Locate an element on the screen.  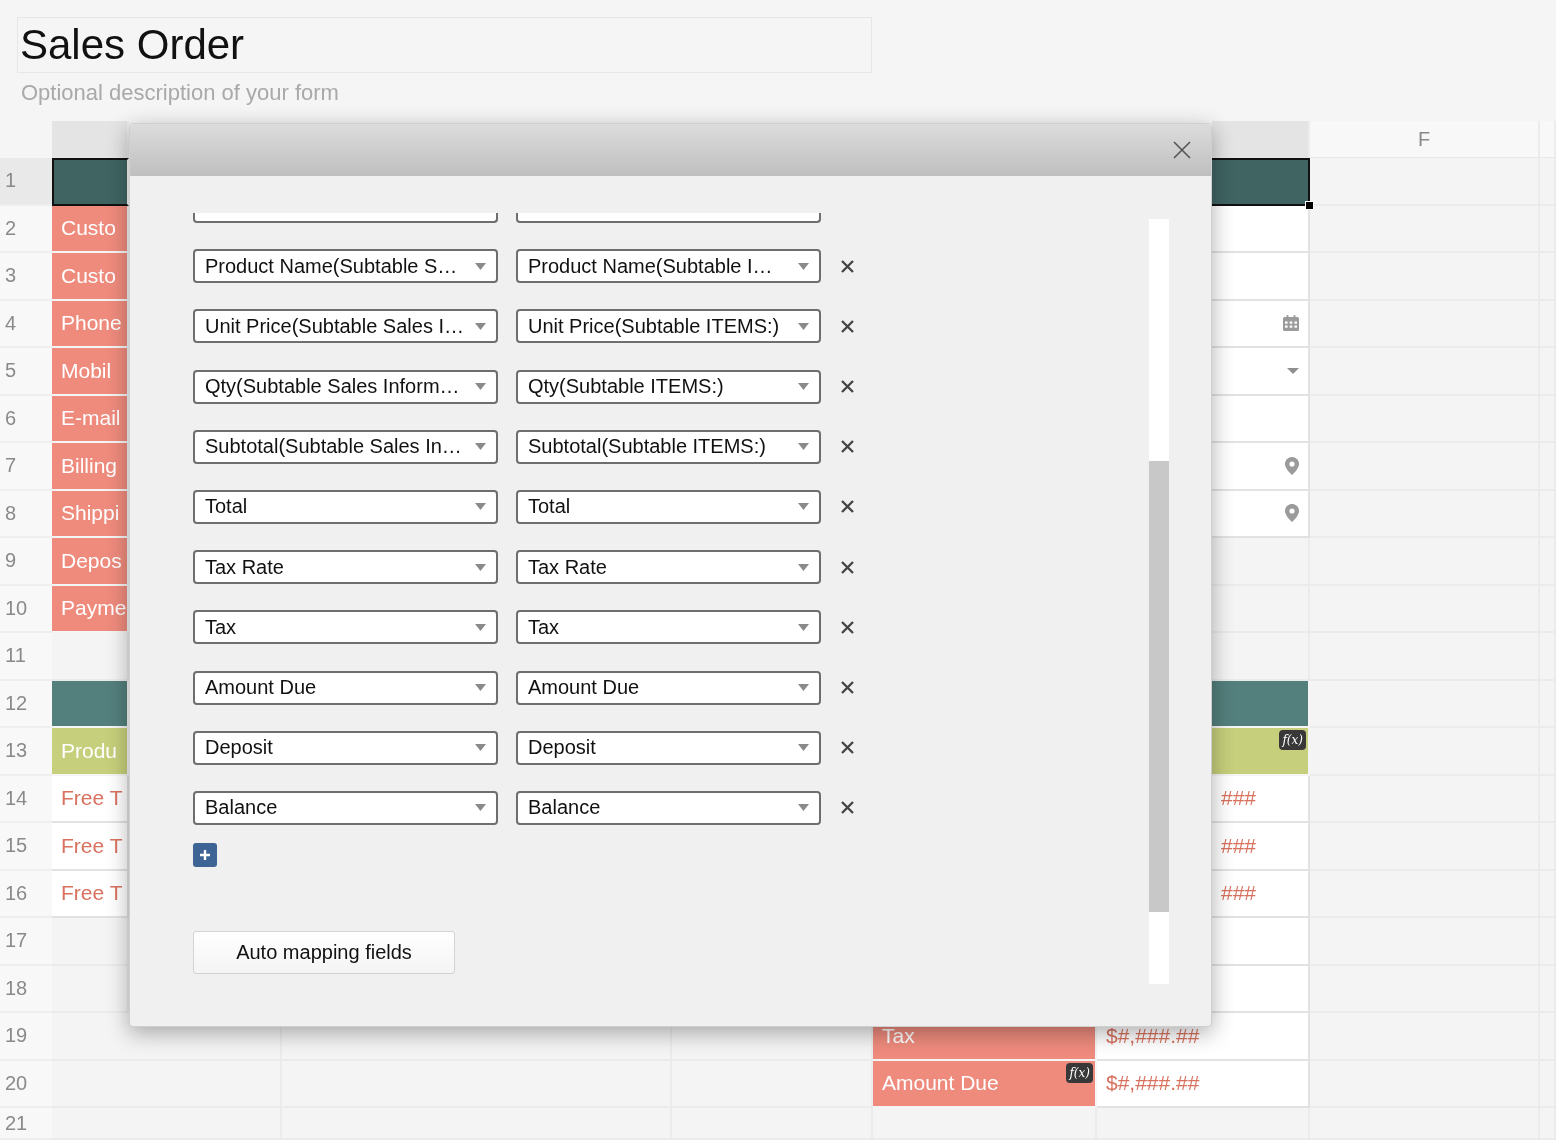
label-cell: Mobil is located at coordinates (90, 372).